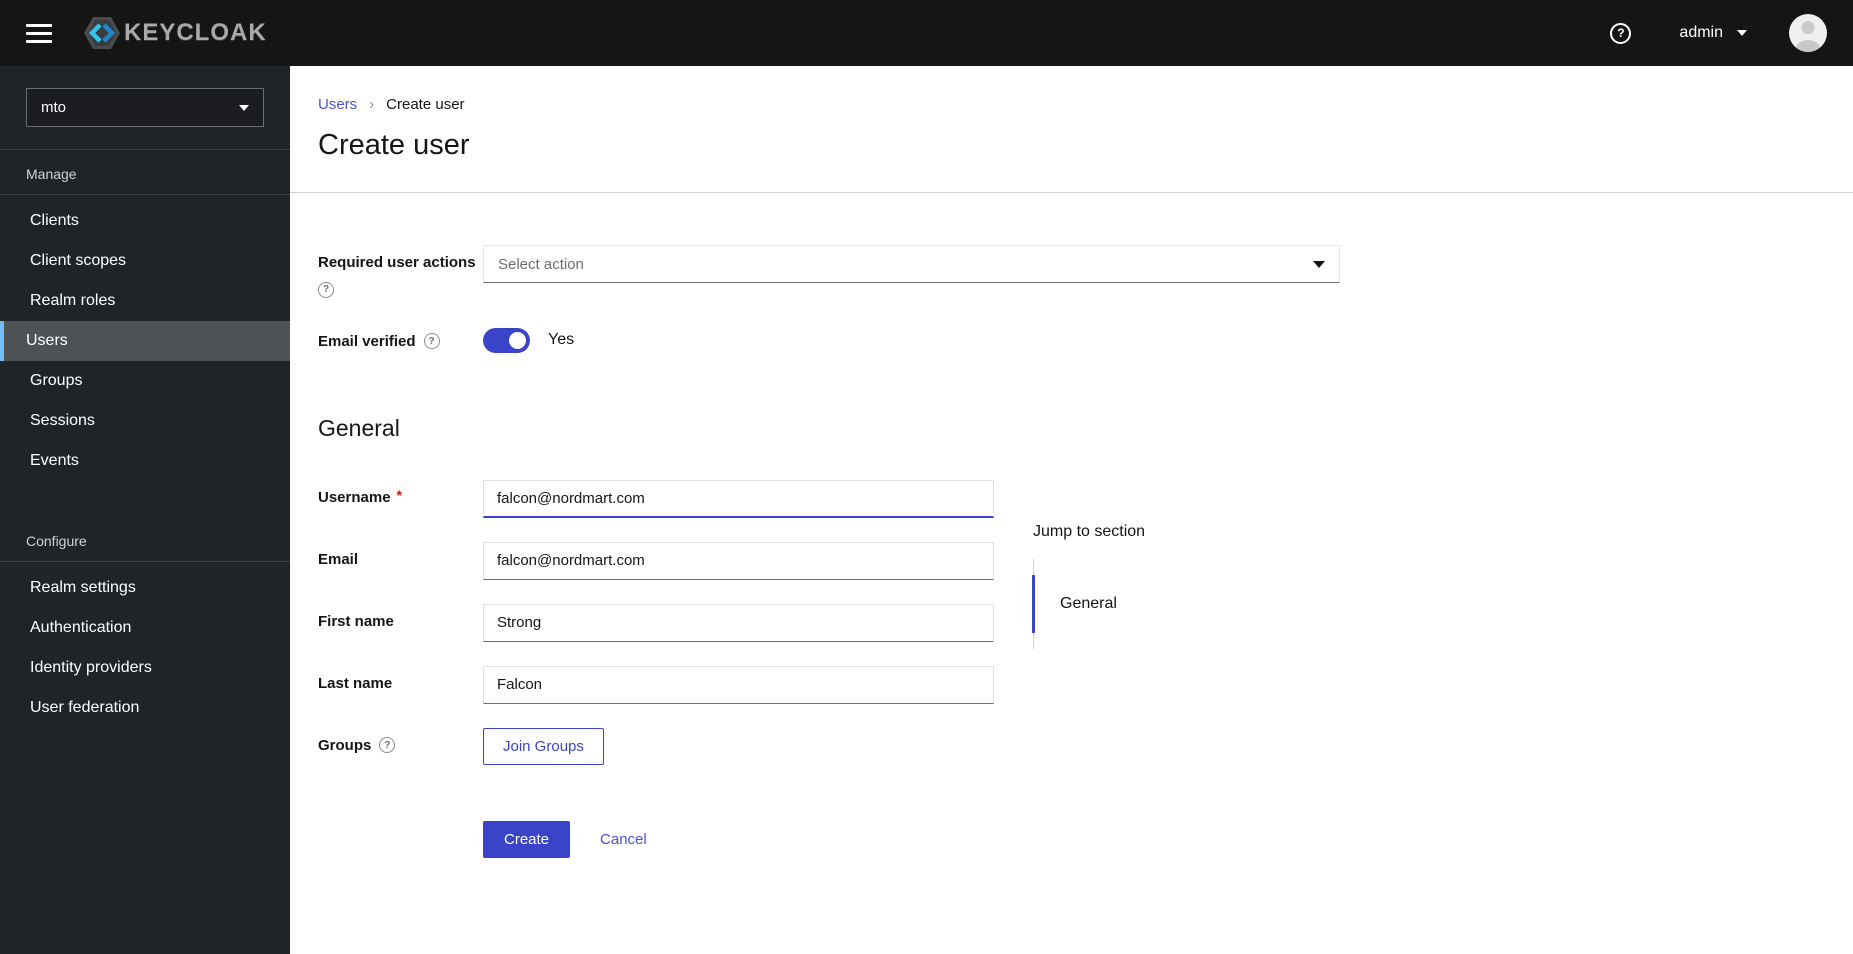 The image size is (1853, 954). I want to click on sidebar-item-client-scopes: Client scopes, so click(145, 261).